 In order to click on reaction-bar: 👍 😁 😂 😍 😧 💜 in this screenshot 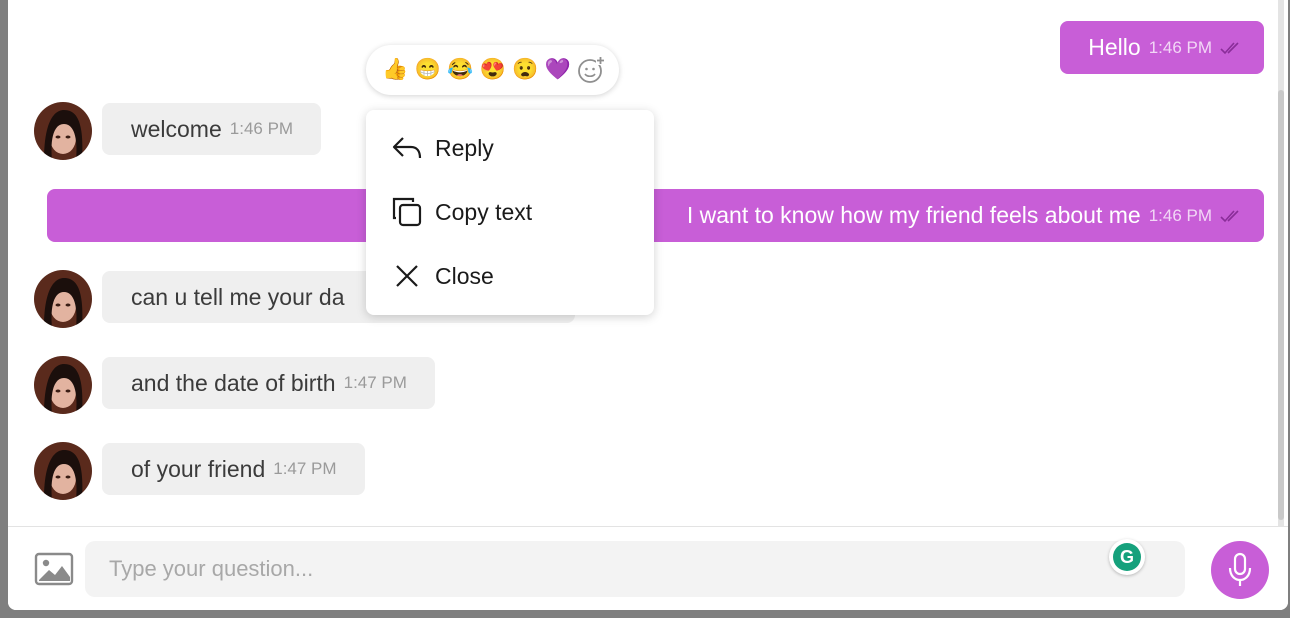, I will do `click(492, 70)`.